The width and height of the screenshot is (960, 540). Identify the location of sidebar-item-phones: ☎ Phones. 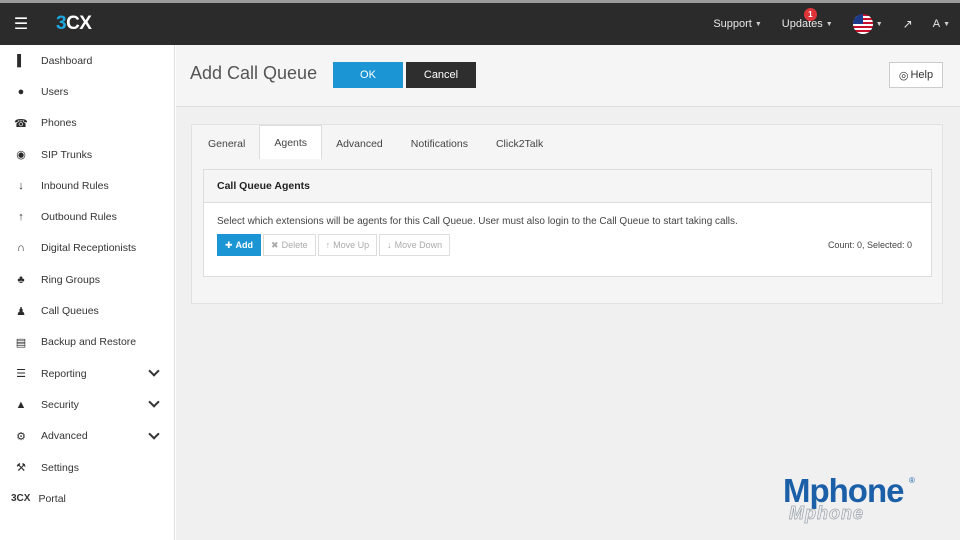
(87, 123).